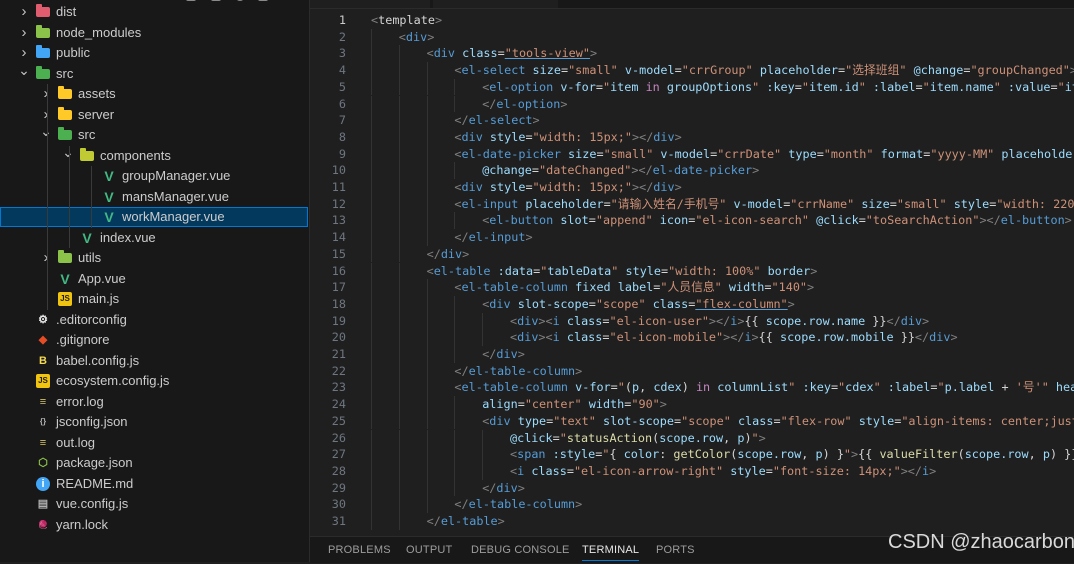 Image resolution: width=1074 pixels, height=564 pixels. I want to click on tree-file-editorconfig: ⚙ .editorconfig, so click(154, 320).